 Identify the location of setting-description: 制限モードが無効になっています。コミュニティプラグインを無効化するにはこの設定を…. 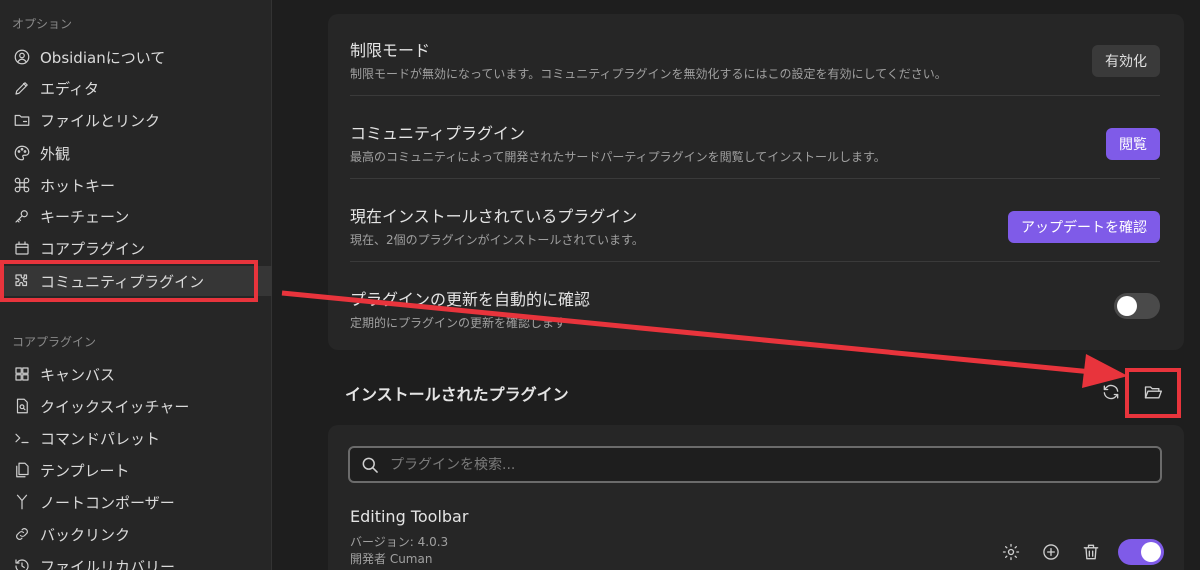
(648, 74).